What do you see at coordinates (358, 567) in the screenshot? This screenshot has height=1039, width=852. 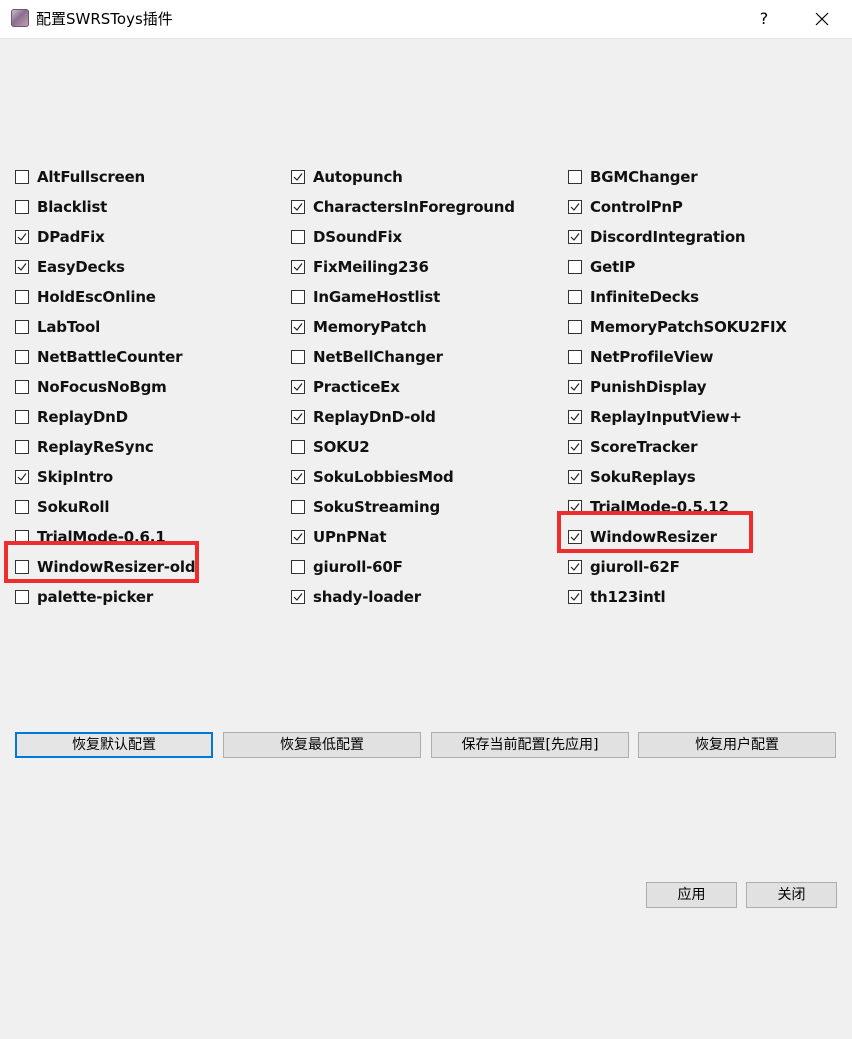 I see `plugin-label: giuroll-60F` at bounding box center [358, 567].